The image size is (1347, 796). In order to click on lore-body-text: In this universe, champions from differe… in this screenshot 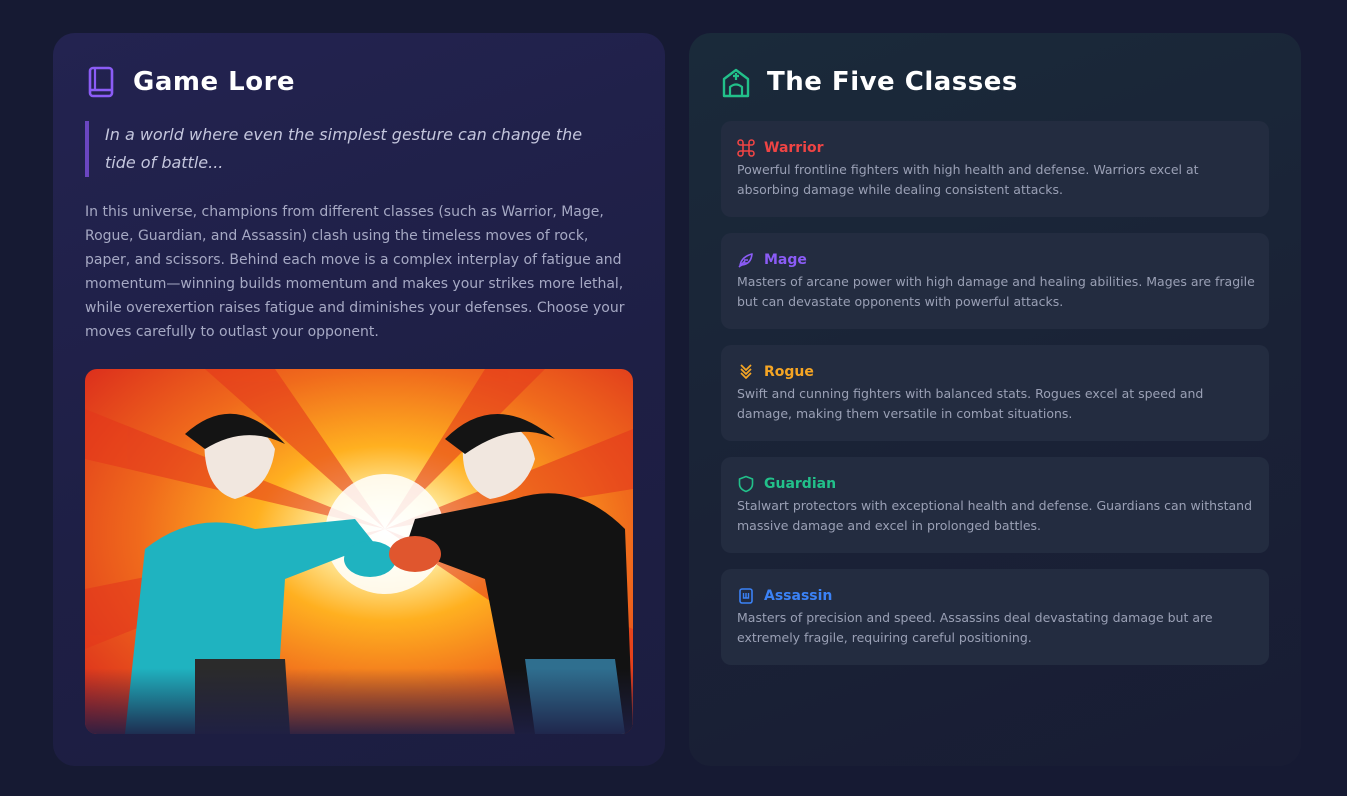, I will do `click(355, 272)`.